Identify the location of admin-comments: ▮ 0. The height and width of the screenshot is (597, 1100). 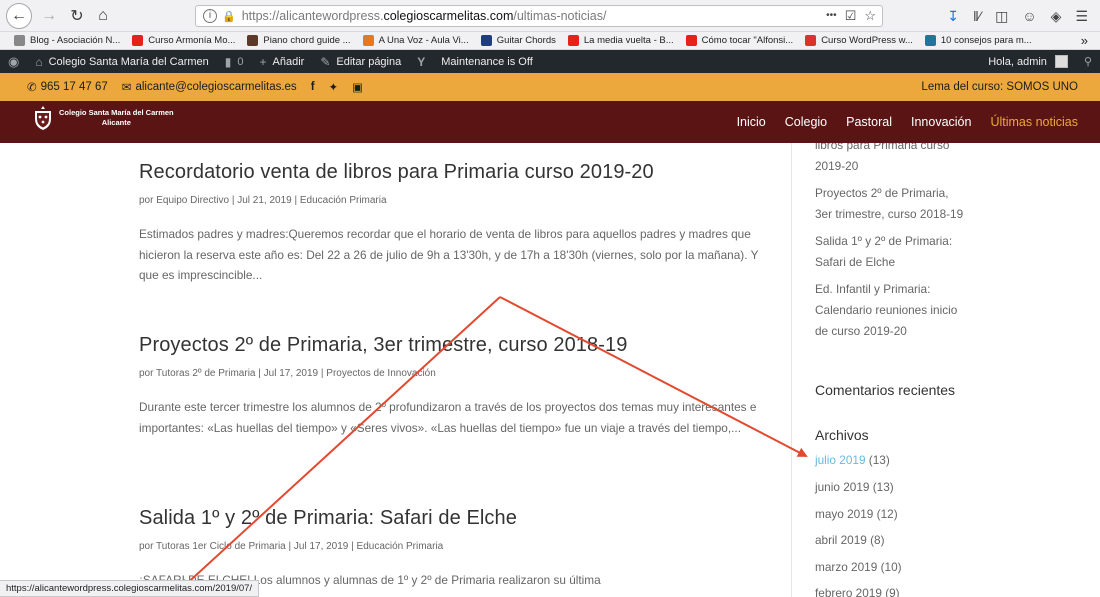
(234, 62).